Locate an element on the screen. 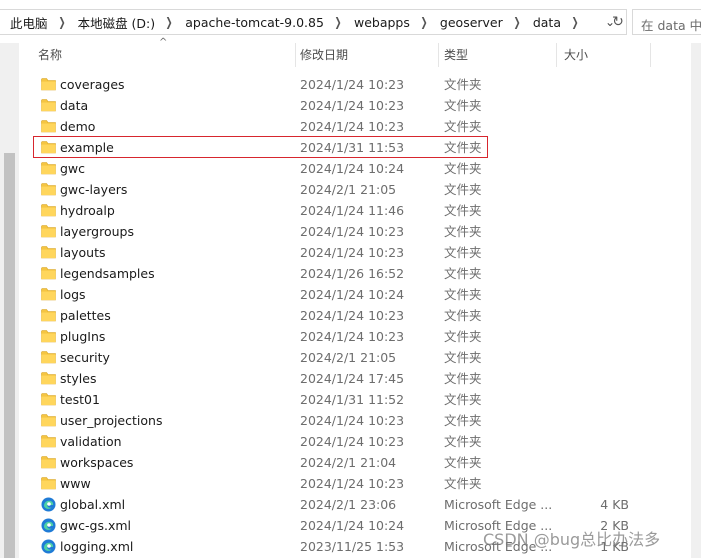  file-row-styles: styles 2024/1/24 17:45 文件夹 is located at coordinates (355, 378).